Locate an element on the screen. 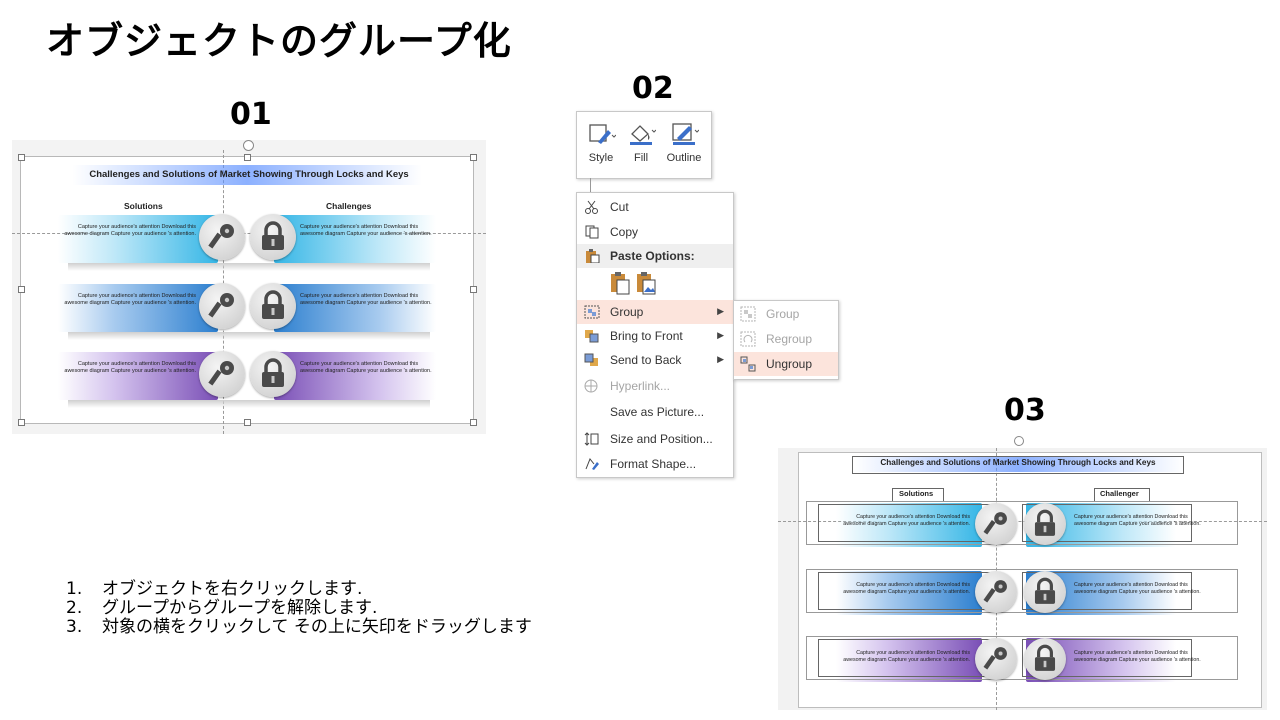  format-shape-icon is located at coordinates (592, 464).